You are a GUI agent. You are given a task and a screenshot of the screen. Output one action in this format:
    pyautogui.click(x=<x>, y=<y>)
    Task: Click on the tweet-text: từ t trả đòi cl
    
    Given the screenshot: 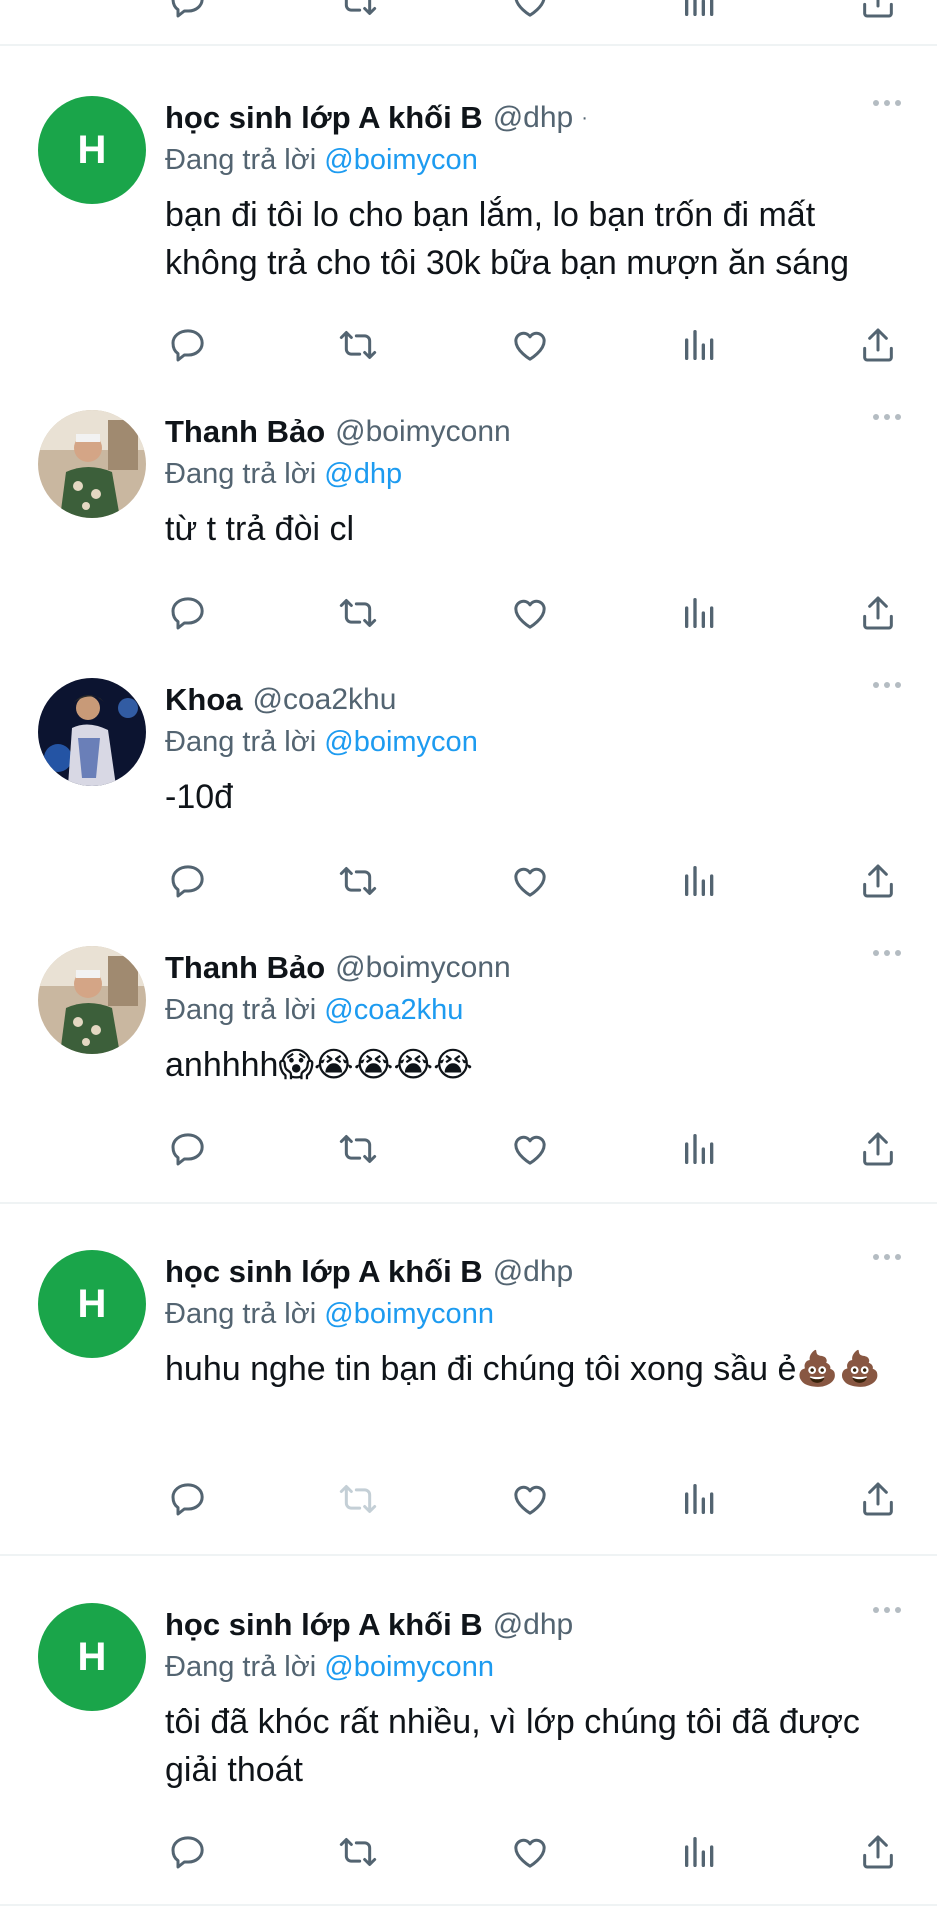 What is the action you would take?
    pyautogui.click(x=260, y=529)
    